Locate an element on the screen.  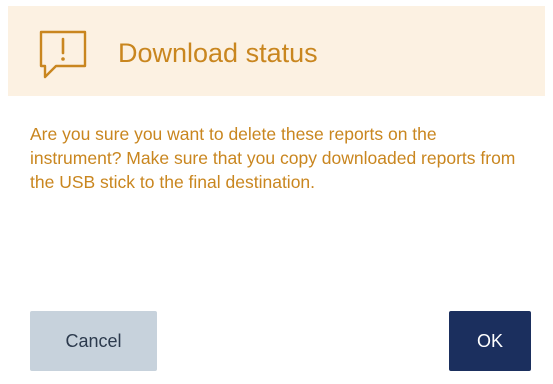
dialog-title: Download status is located at coordinates (218, 53).